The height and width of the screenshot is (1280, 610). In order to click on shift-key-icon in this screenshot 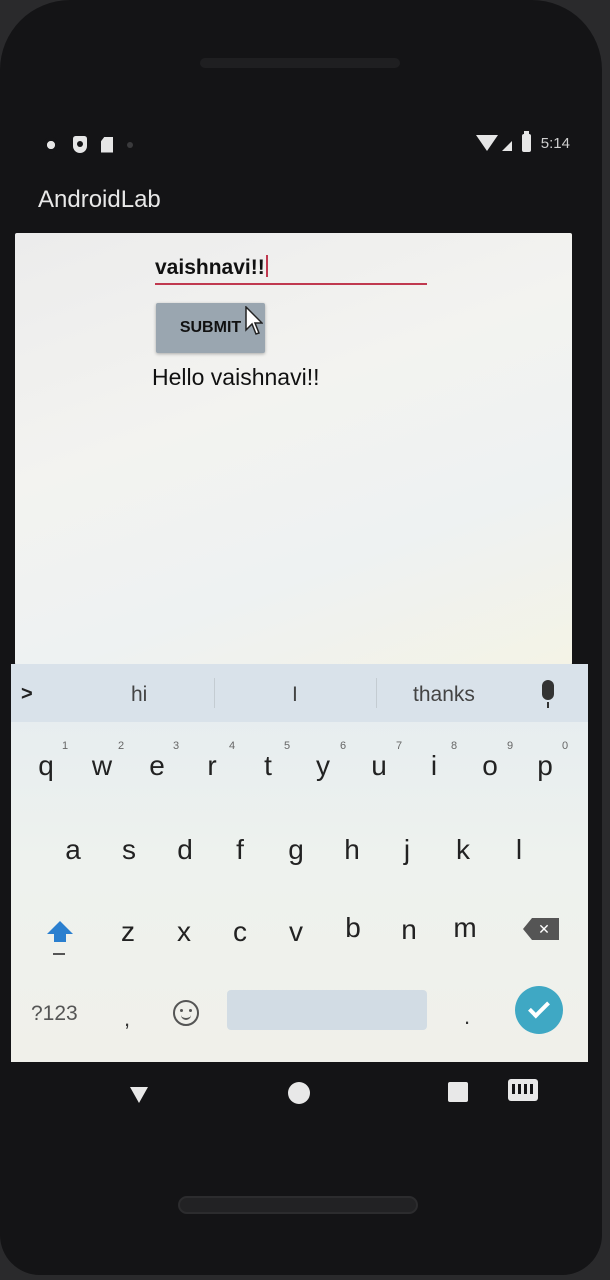, I will do `click(60, 931)`.